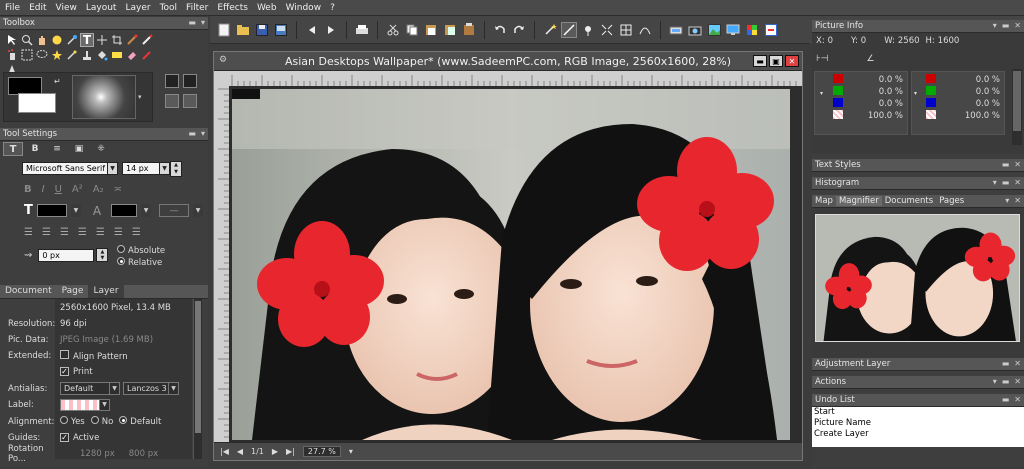  I want to click on brush-icon, so click(132, 40).